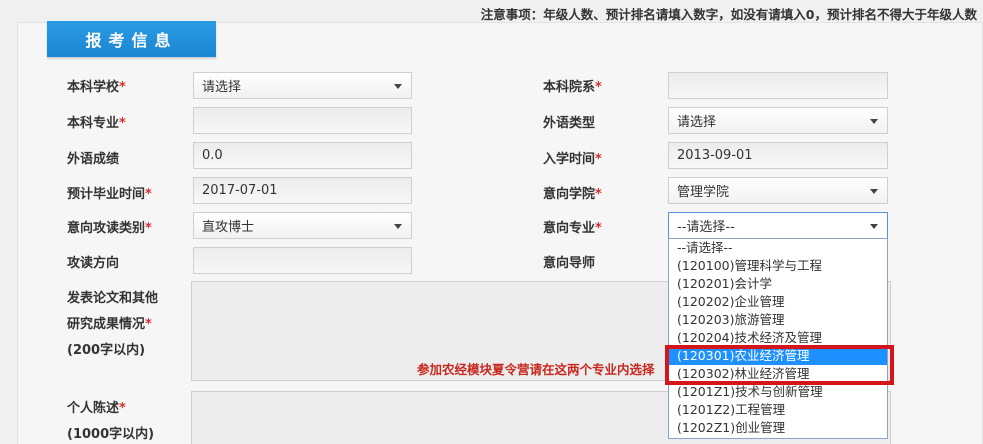  I want to click on lang-score-input: 0.0, so click(302, 155).